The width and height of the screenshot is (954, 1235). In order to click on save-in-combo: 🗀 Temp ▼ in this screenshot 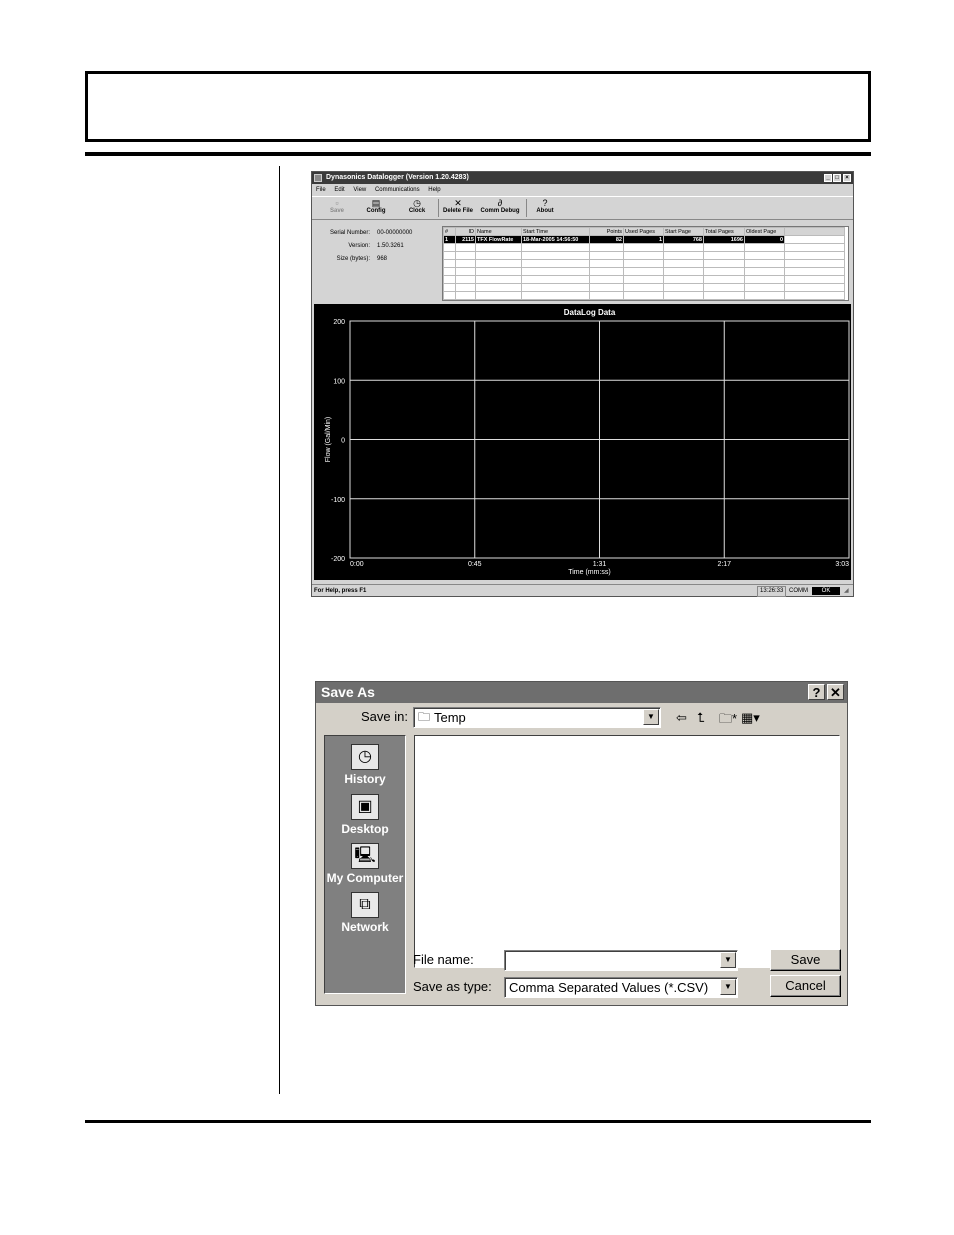, I will do `click(537, 717)`.